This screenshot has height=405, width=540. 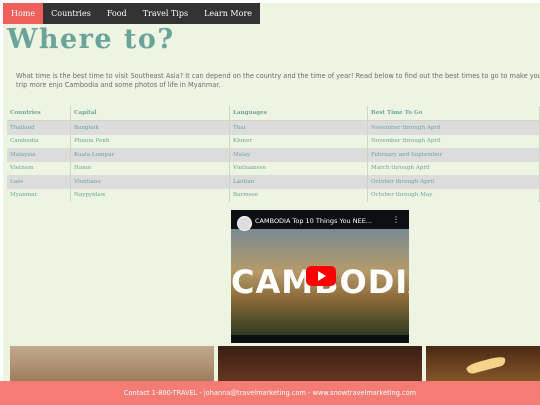 What do you see at coordinates (39, 168) in the screenshot?
I see `table-cell: Vietnam` at bounding box center [39, 168].